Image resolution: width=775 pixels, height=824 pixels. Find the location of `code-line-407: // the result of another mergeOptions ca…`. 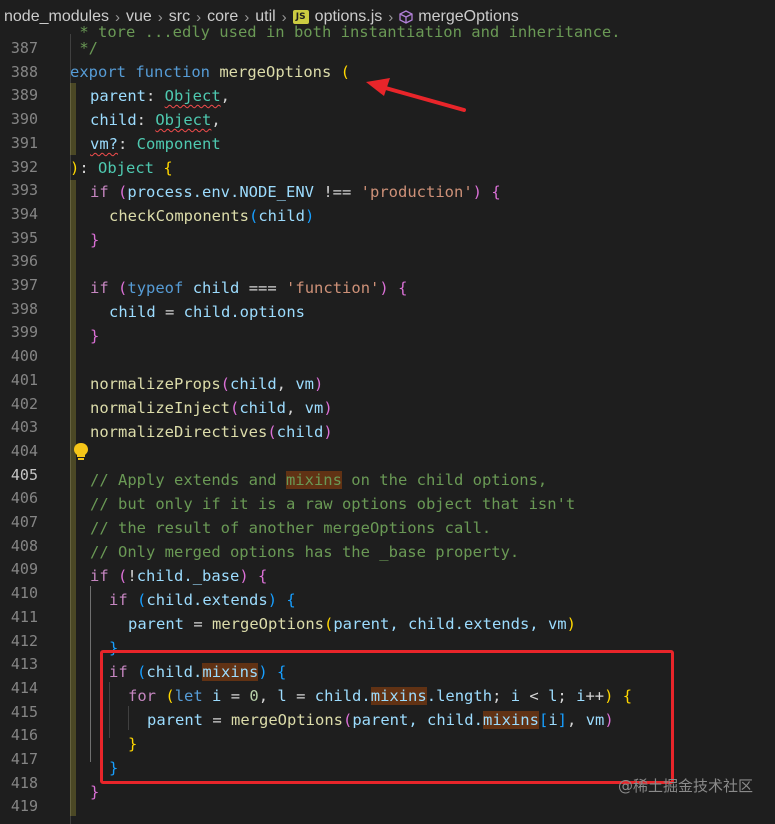

code-line-407: // the result of another mergeOptions ca… is located at coordinates (291, 528).